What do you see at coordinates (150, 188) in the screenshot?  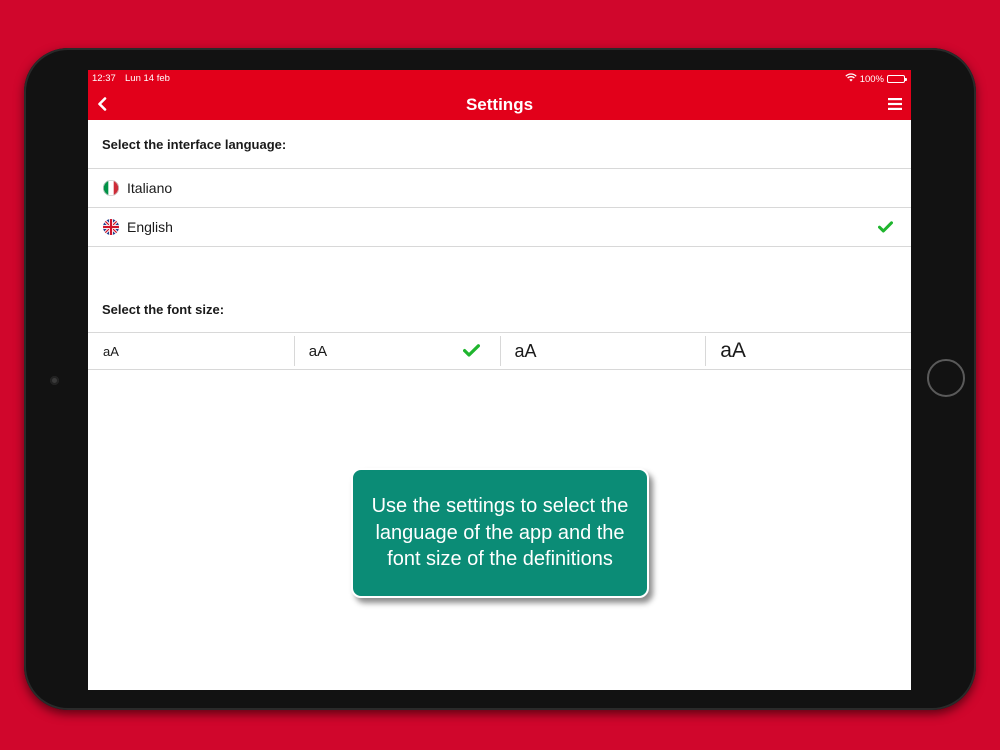 I see `language-option-label: Italiano` at bounding box center [150, 188].